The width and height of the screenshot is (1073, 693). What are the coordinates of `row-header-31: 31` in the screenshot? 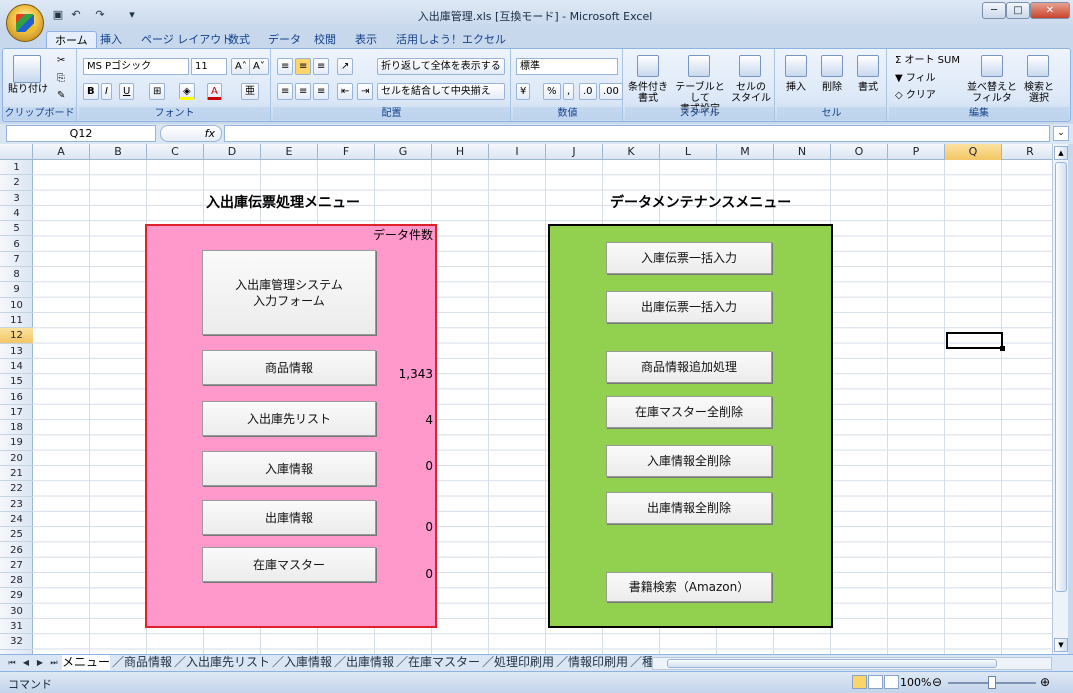 It's located at (16, 627).